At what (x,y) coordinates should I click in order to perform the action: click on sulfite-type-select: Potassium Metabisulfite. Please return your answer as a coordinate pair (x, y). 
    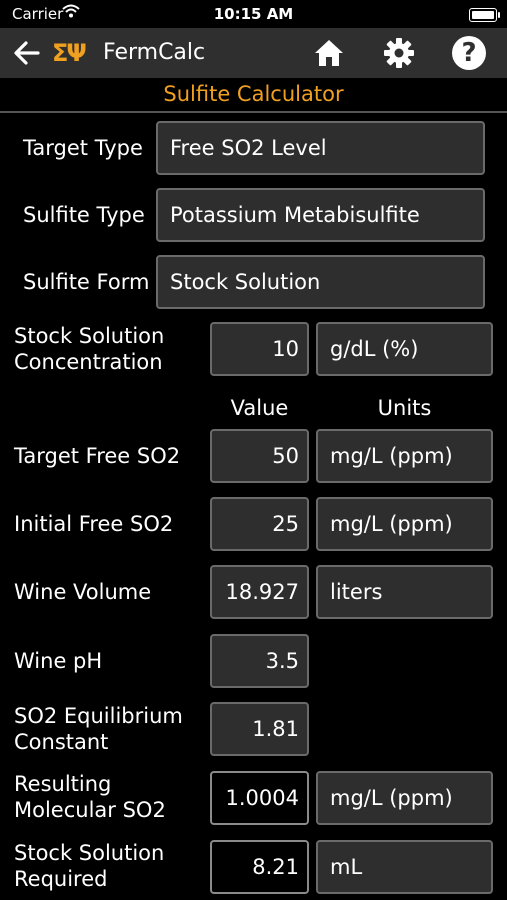
    Looking at the image, I should click on (320, 215).